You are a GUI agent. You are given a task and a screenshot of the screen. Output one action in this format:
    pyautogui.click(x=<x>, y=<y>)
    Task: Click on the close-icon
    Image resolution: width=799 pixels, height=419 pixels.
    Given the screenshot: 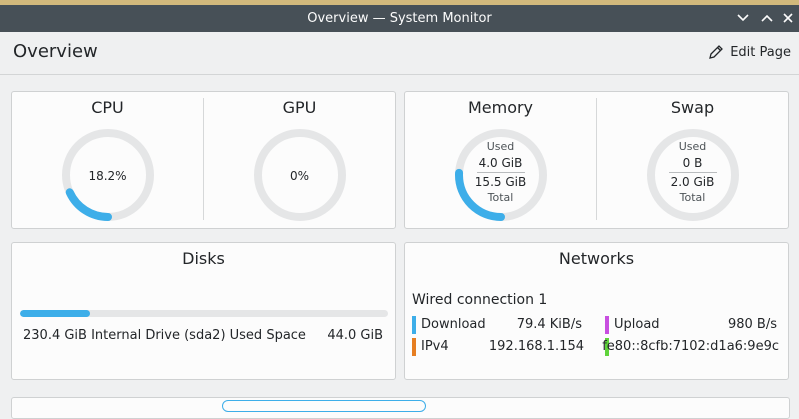 What is the action you would take?
    pyautogui.click(x=788, y=18)
    